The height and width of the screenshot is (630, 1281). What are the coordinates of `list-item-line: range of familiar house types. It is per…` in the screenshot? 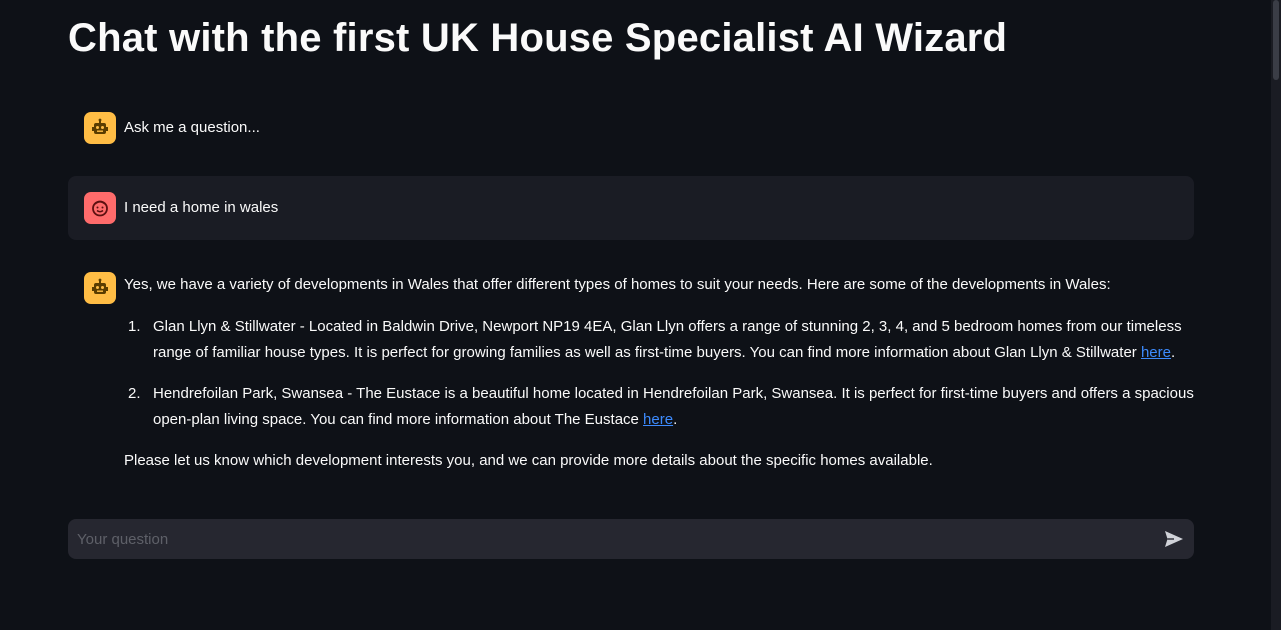 It's located at (673, 353).